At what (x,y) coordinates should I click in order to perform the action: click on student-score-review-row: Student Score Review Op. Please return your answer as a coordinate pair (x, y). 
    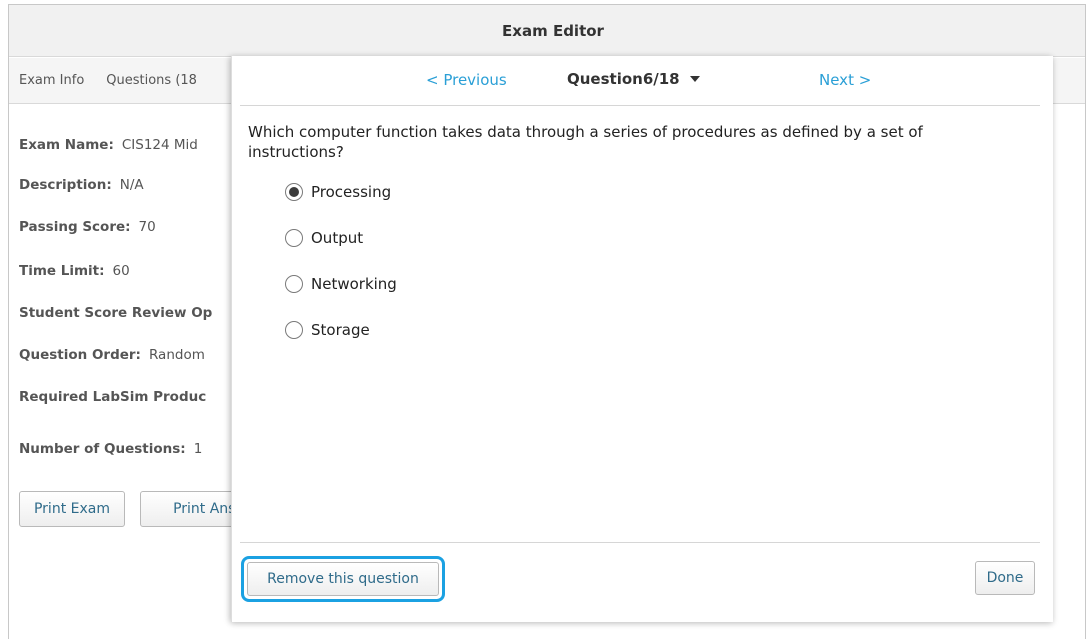
    Looking at the image, I should click on (119, 313).